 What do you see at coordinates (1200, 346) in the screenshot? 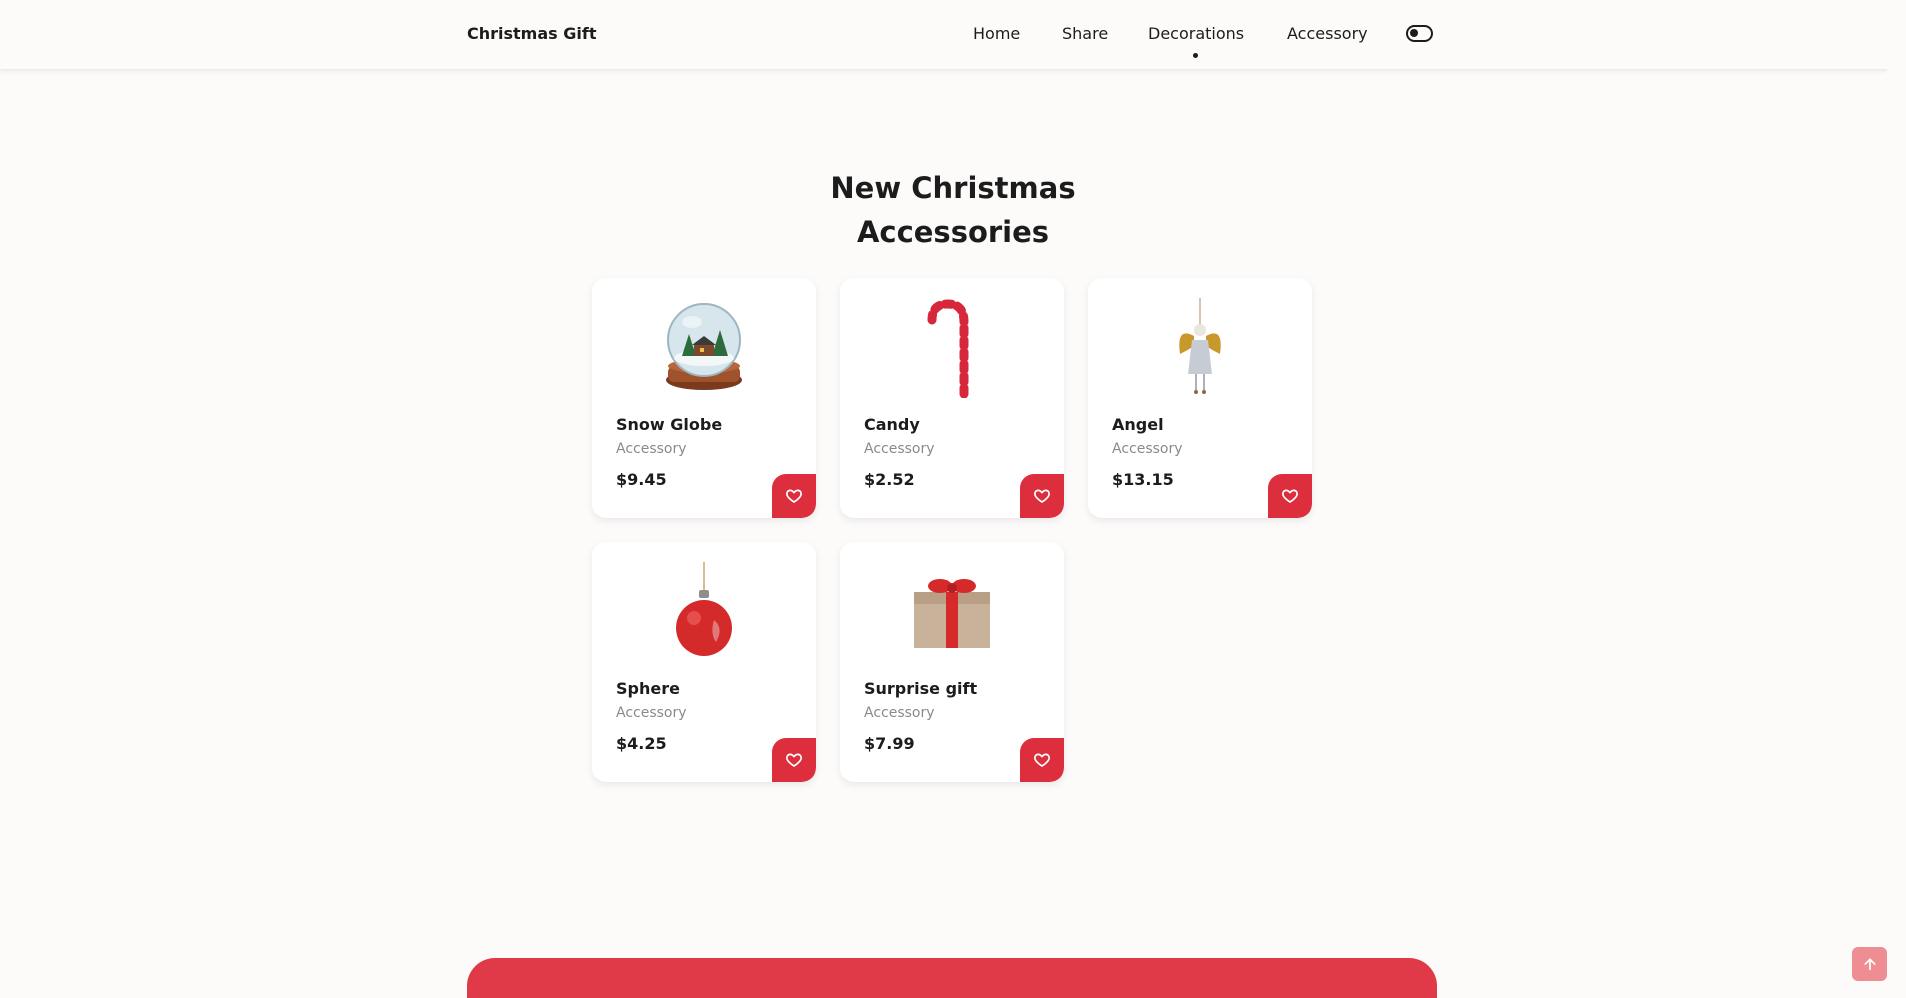
I see `angel-ornament-icon` at bounding box center [1200, 346].